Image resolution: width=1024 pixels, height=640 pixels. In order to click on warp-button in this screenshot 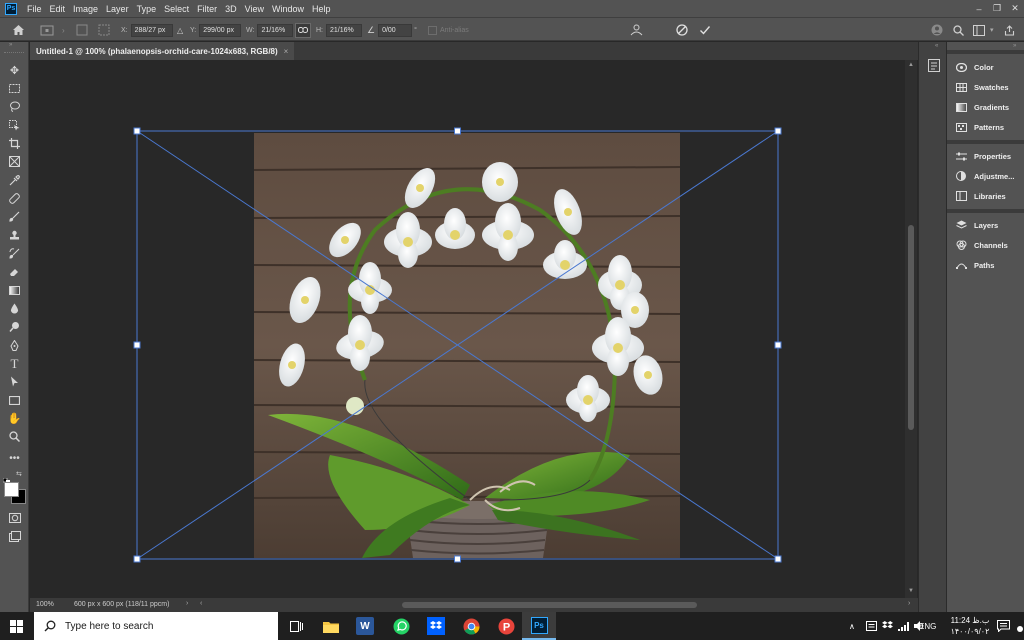, I will do `click(636, 30)`.